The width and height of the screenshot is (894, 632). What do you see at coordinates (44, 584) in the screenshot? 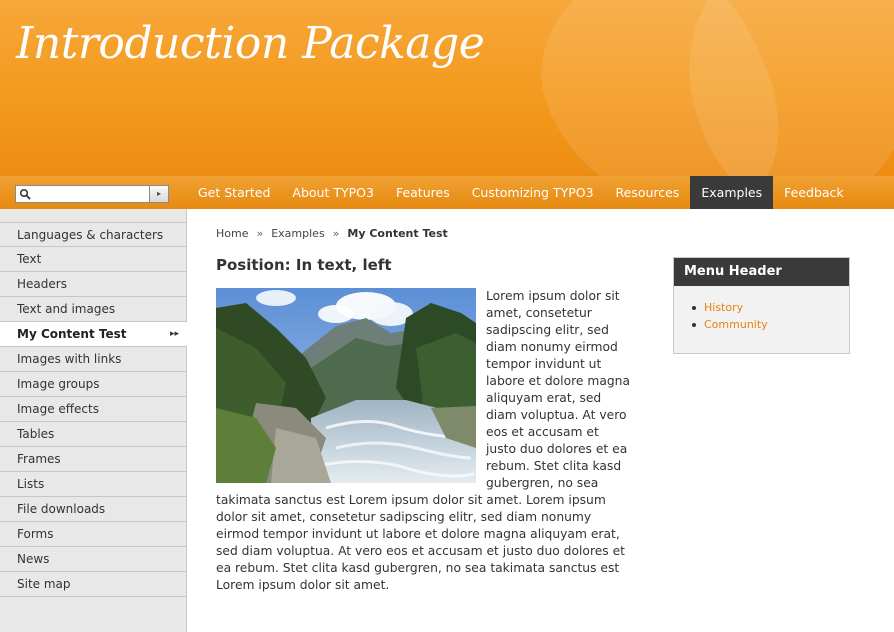
I see `sidebar-item-label: Site map` at bounding box center [44, 584].